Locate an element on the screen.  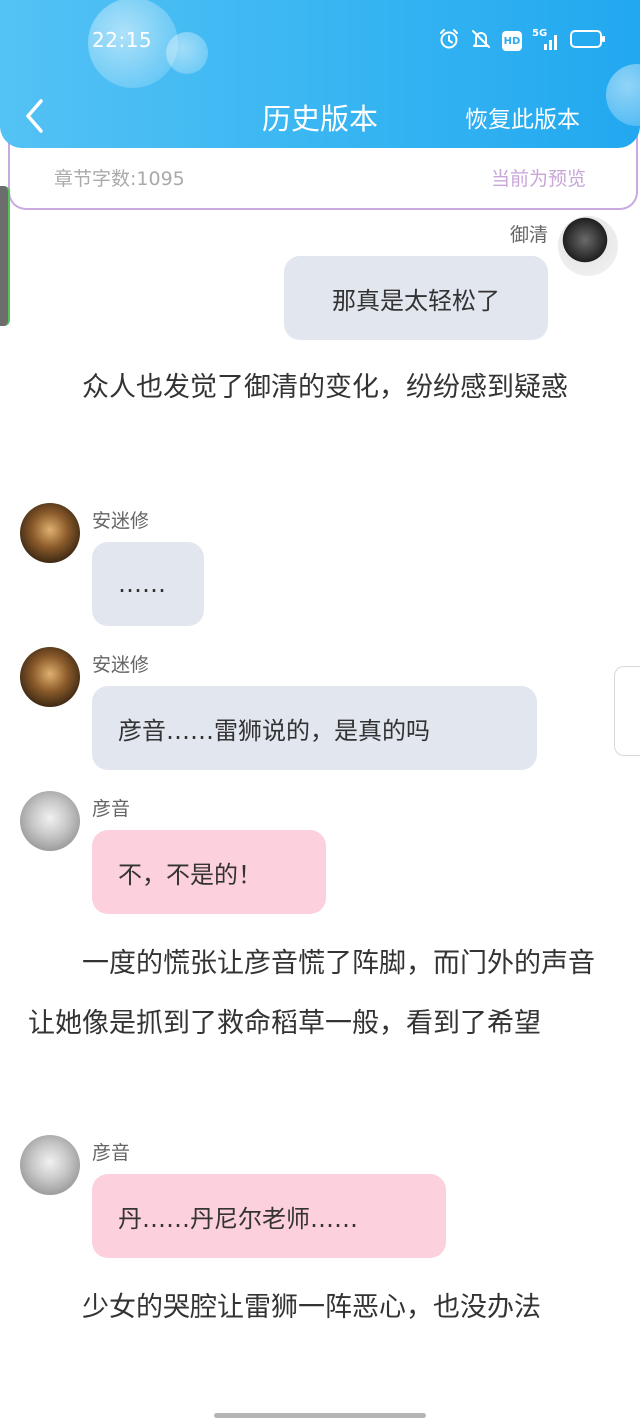
chapter-word-count: 章节字数:1095 is located at coordinates (119, 179).